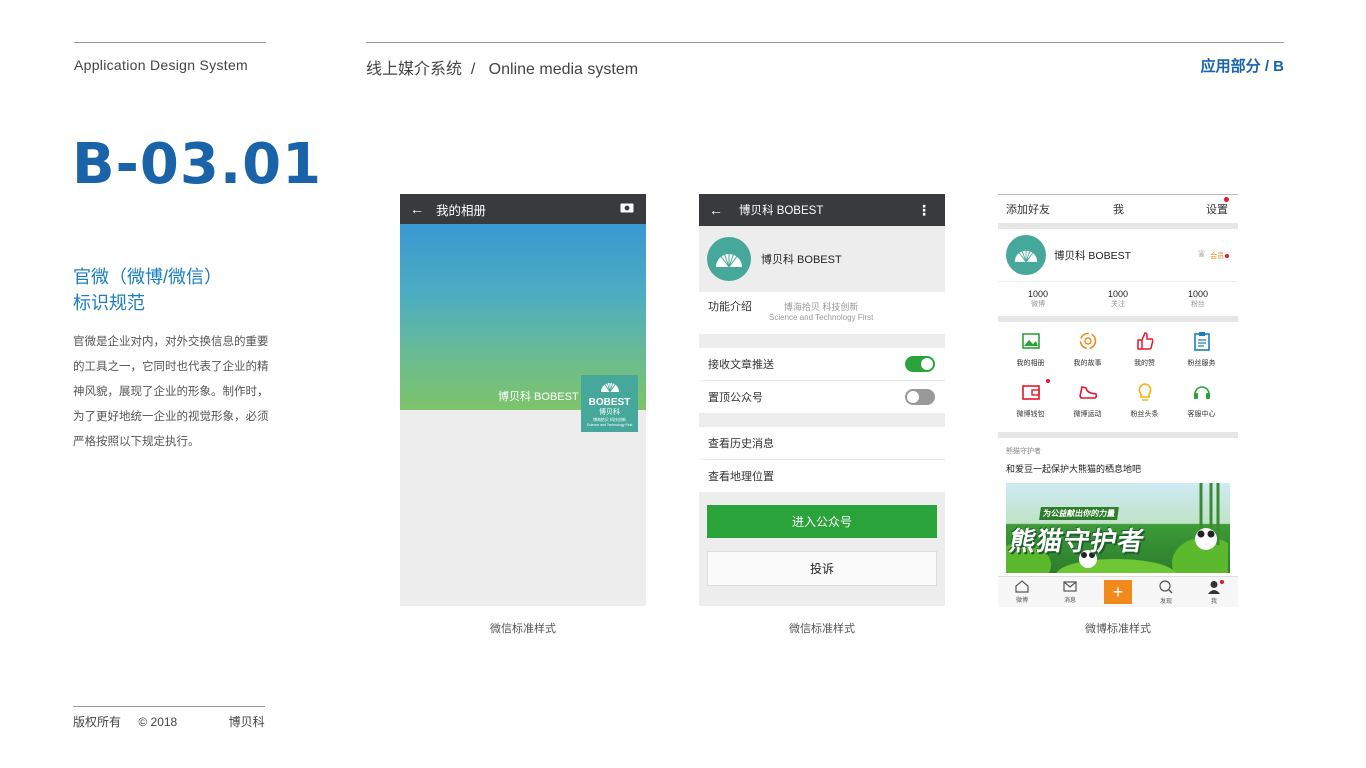  I want to click on me-title: 我, so click(1118, 210).